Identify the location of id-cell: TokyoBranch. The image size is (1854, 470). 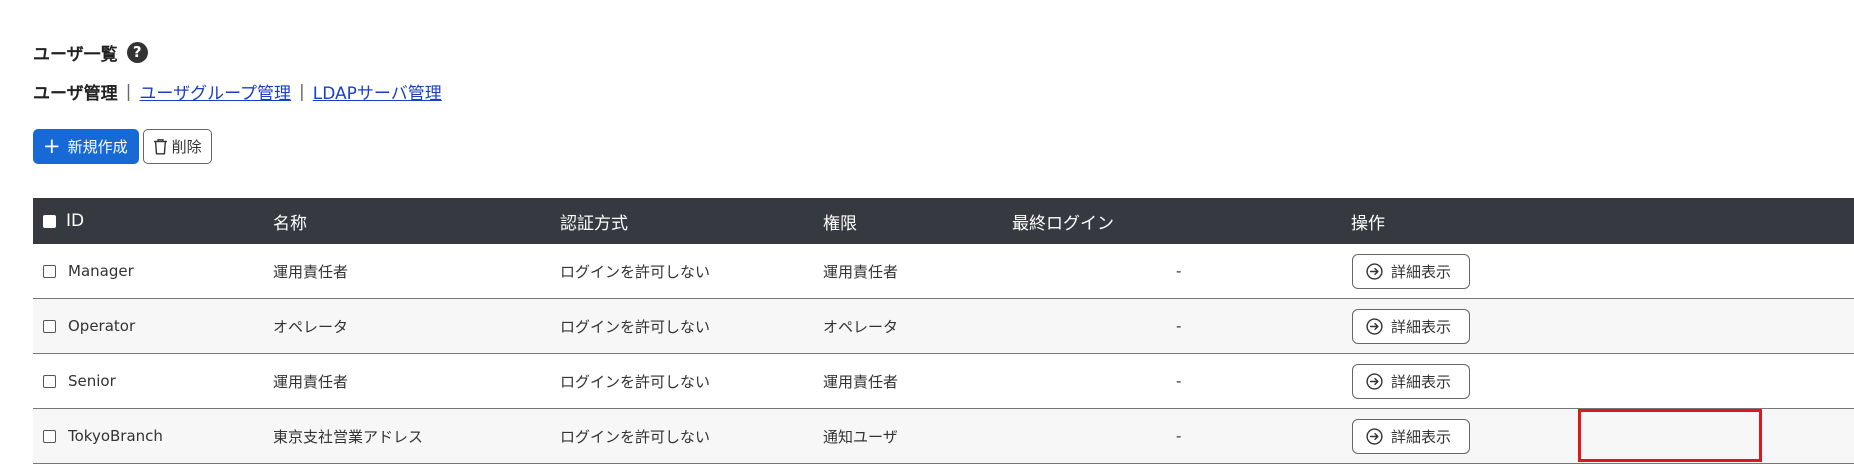
(103, 436).